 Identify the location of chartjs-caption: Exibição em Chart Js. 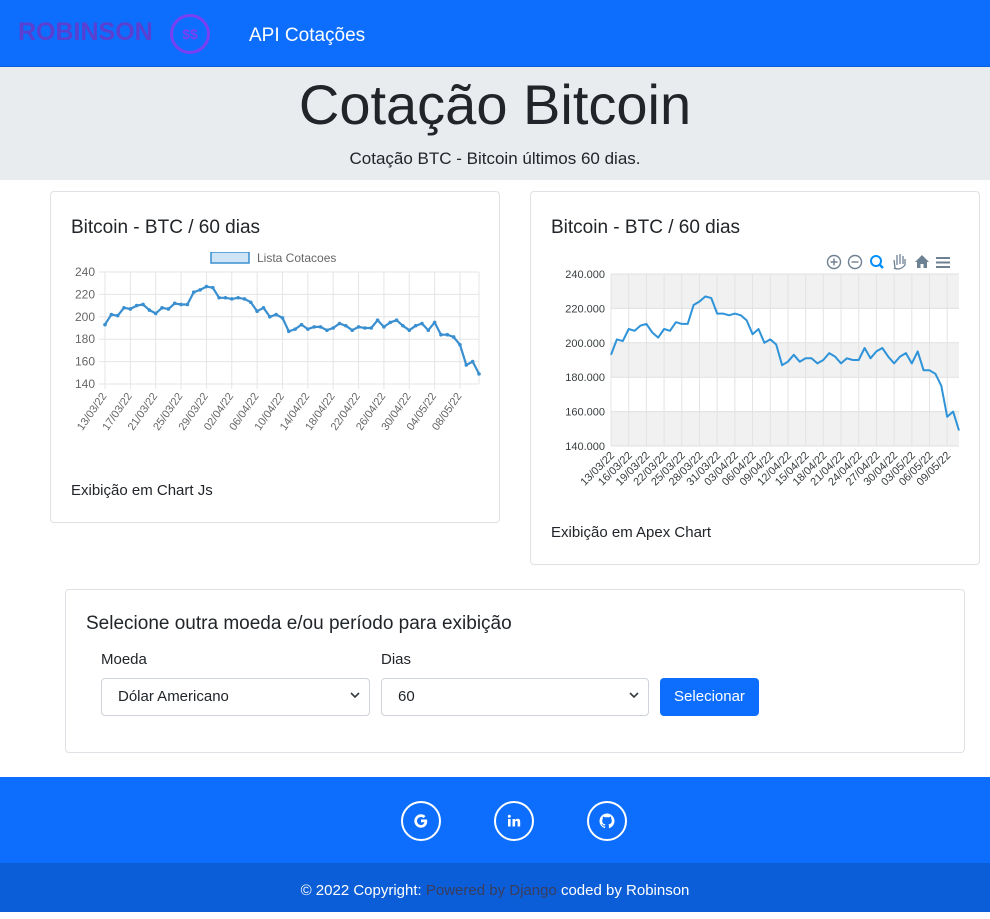
(142, 490).